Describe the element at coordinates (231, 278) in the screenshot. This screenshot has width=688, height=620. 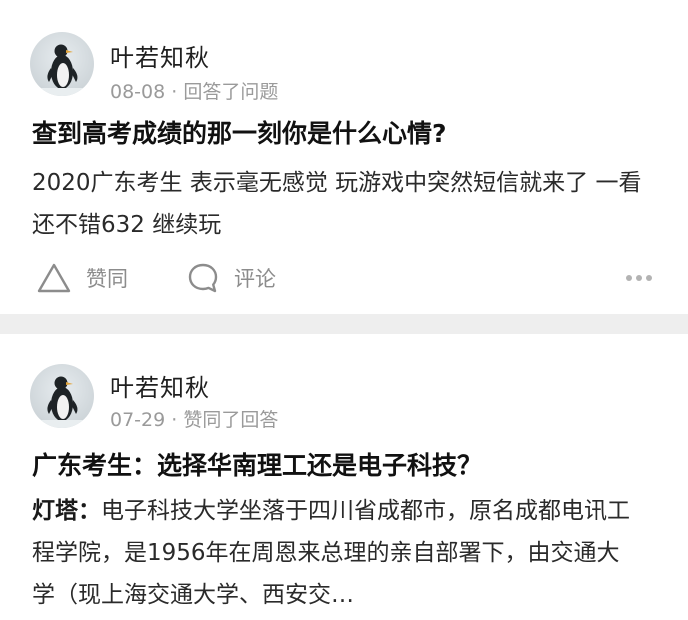
I see `comment-button: 评论` at that location.